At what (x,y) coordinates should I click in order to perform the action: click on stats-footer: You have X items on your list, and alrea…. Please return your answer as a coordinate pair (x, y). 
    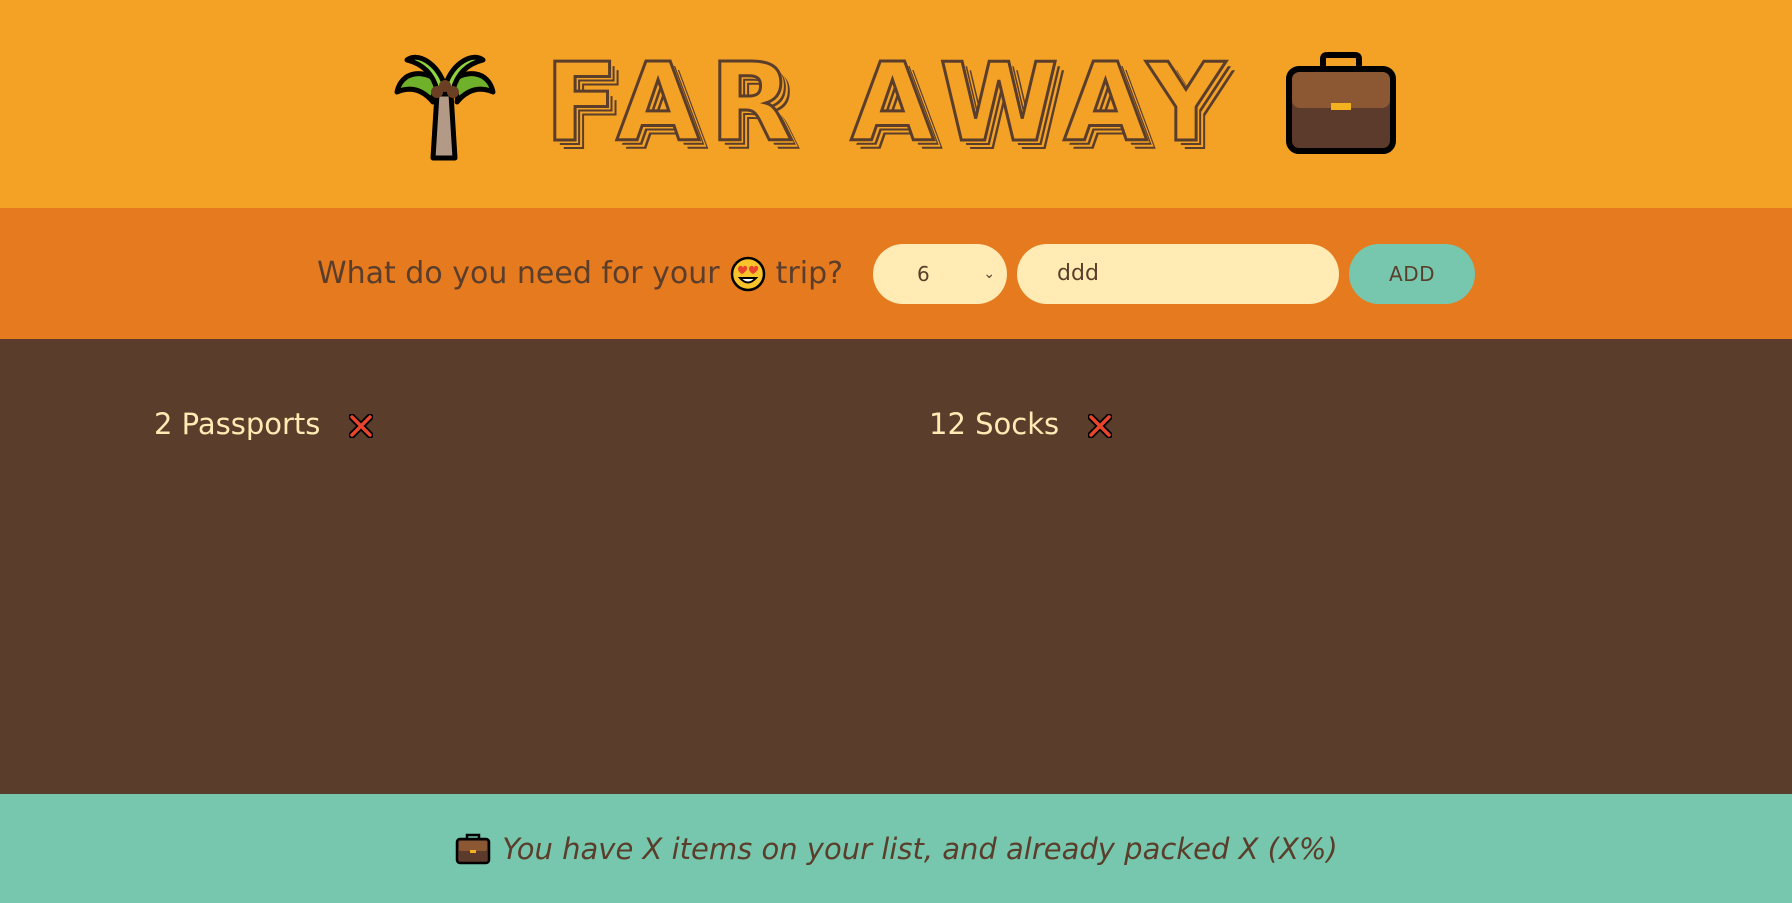
    Looking at the image, I should click on (896, 848).